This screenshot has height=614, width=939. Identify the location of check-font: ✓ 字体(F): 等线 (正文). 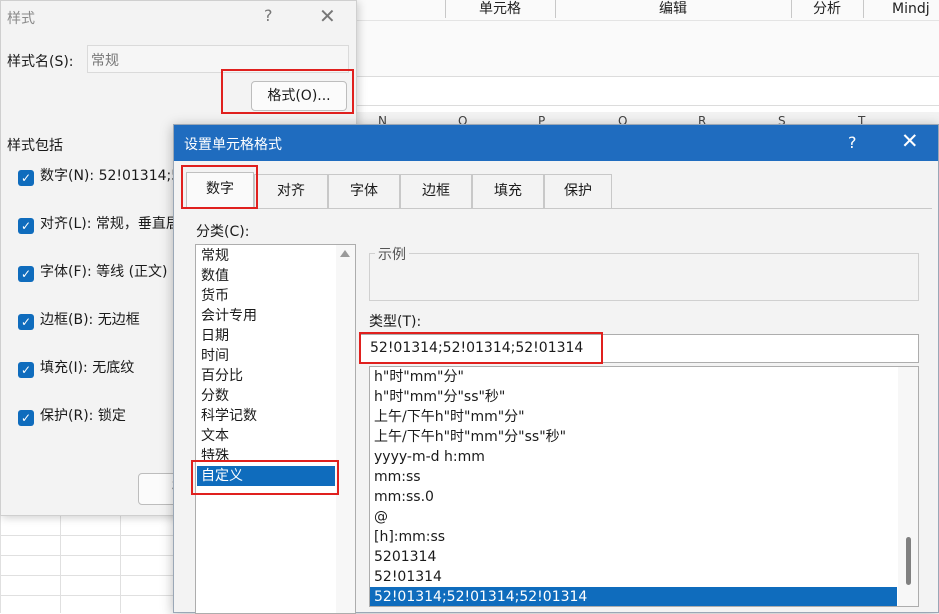
(93, 271).